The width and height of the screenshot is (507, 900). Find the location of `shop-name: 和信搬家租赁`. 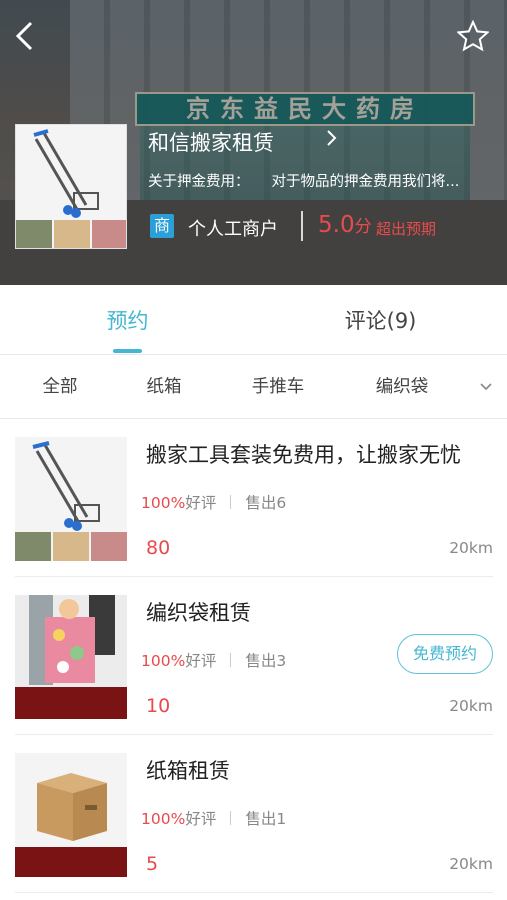

shop-name: 和信搬家租赁 is located at coordinates (211, 142).